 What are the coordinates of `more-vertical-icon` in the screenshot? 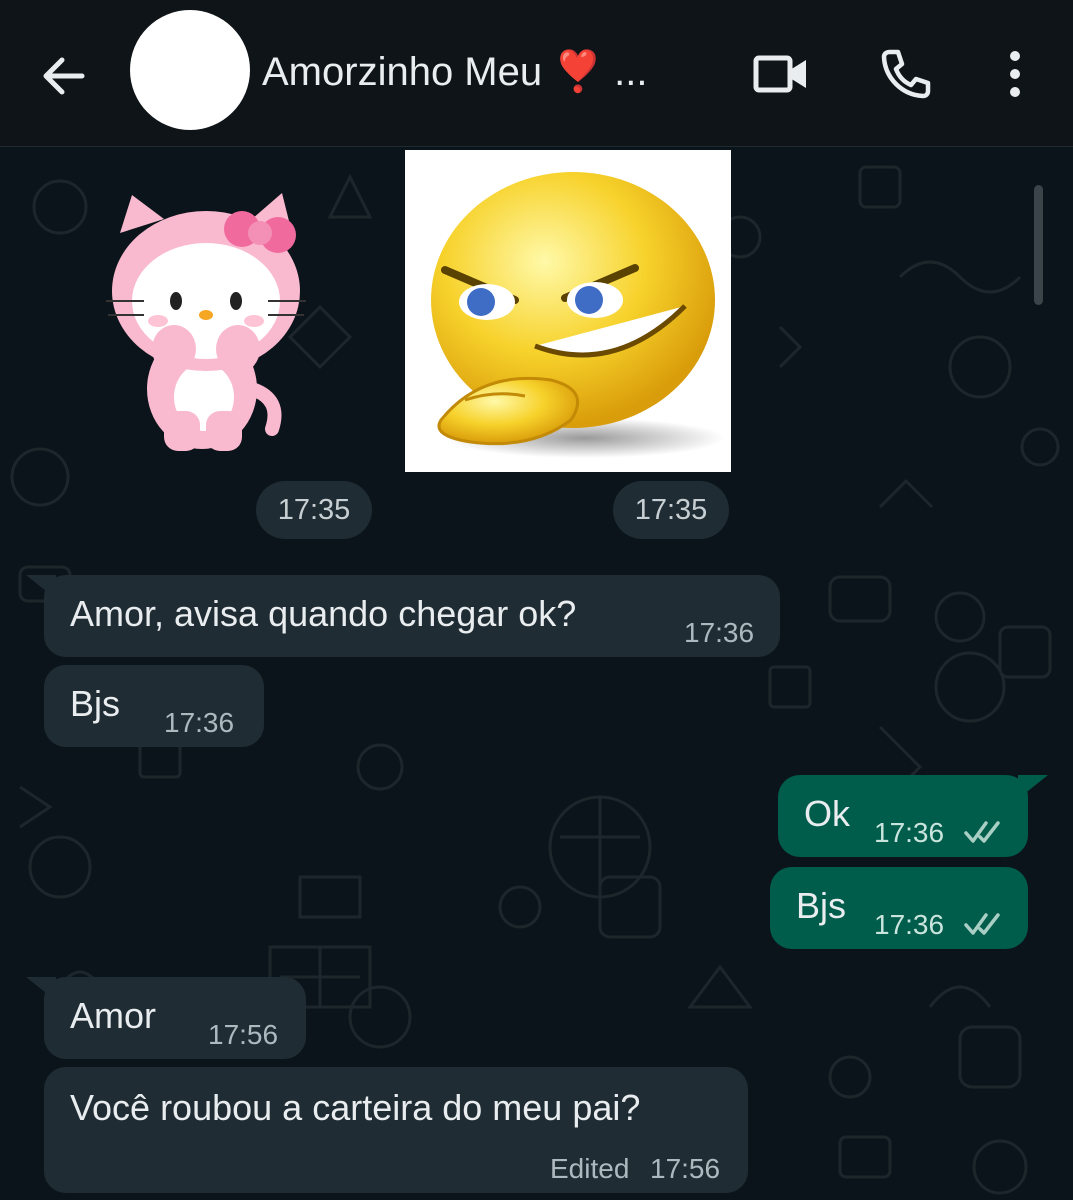 It's located at (1015, 74).